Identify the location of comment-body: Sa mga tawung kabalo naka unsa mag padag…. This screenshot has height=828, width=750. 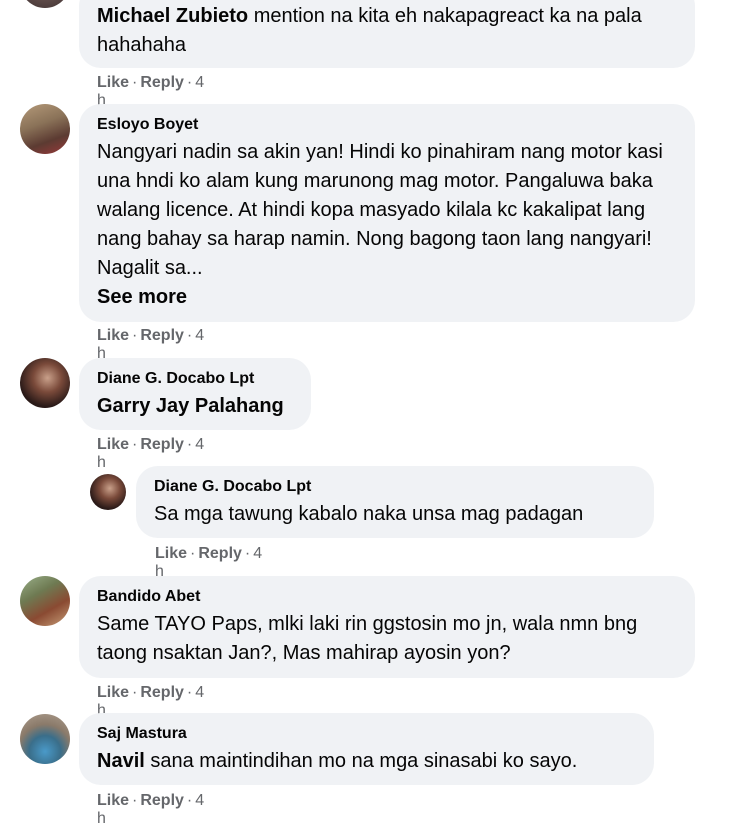
(369, 514).